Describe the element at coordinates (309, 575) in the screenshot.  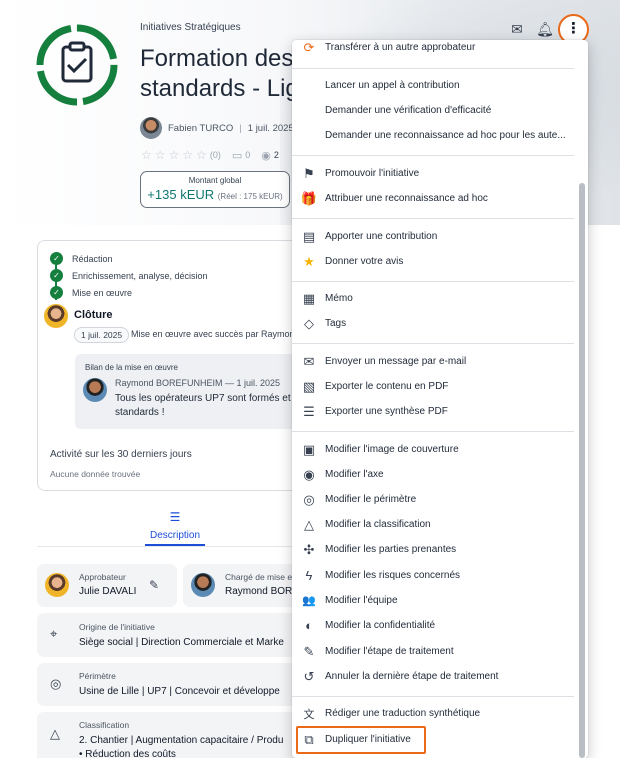
I see `risk-icon: ϟ` at that location.